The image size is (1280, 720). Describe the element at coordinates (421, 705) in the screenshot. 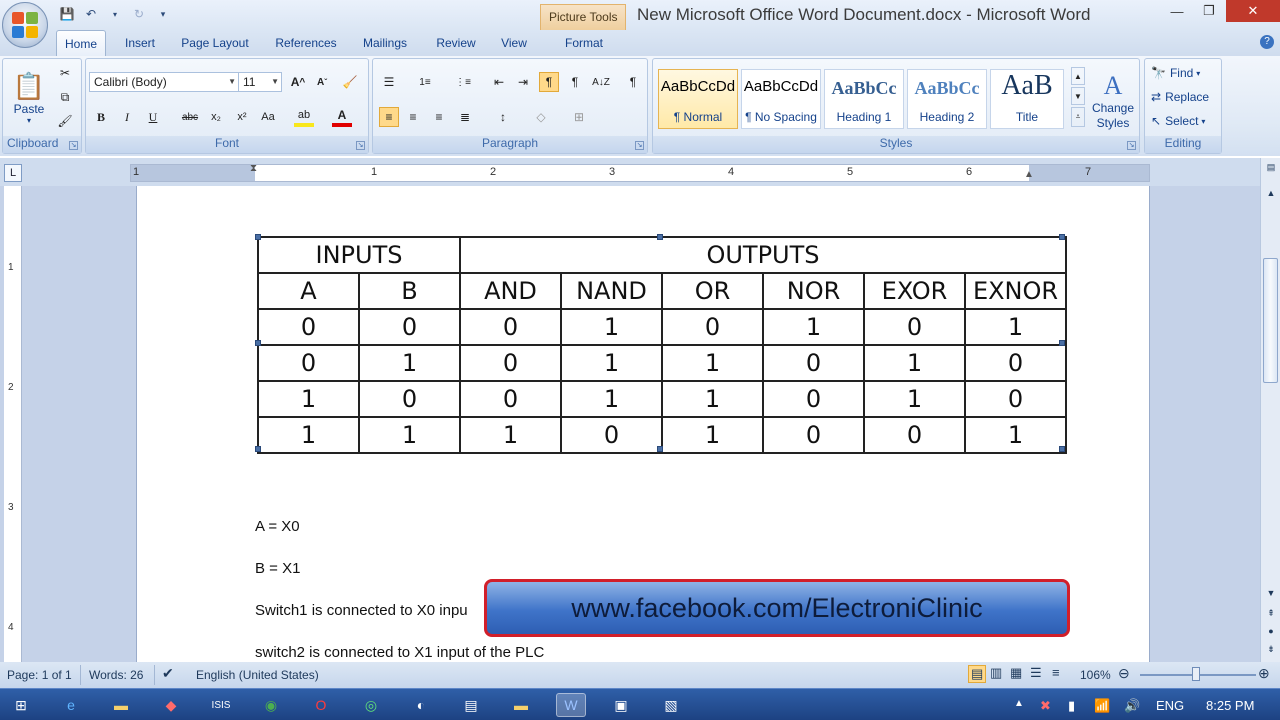

I see `media-icon: ◐` at that location.